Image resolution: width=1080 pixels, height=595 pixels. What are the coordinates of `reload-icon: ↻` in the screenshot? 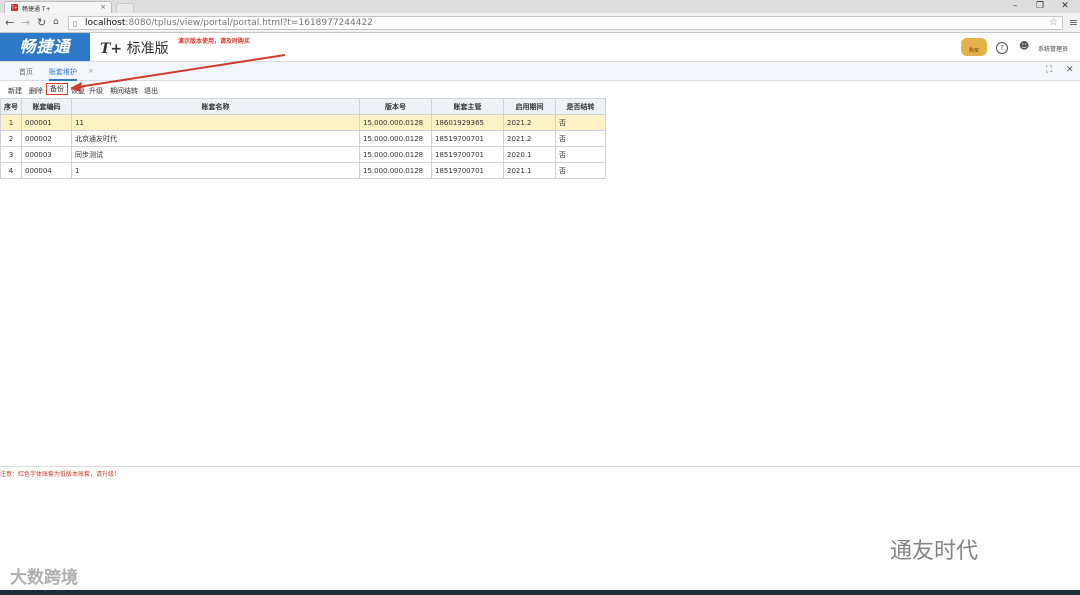 It's located at (41, 22).